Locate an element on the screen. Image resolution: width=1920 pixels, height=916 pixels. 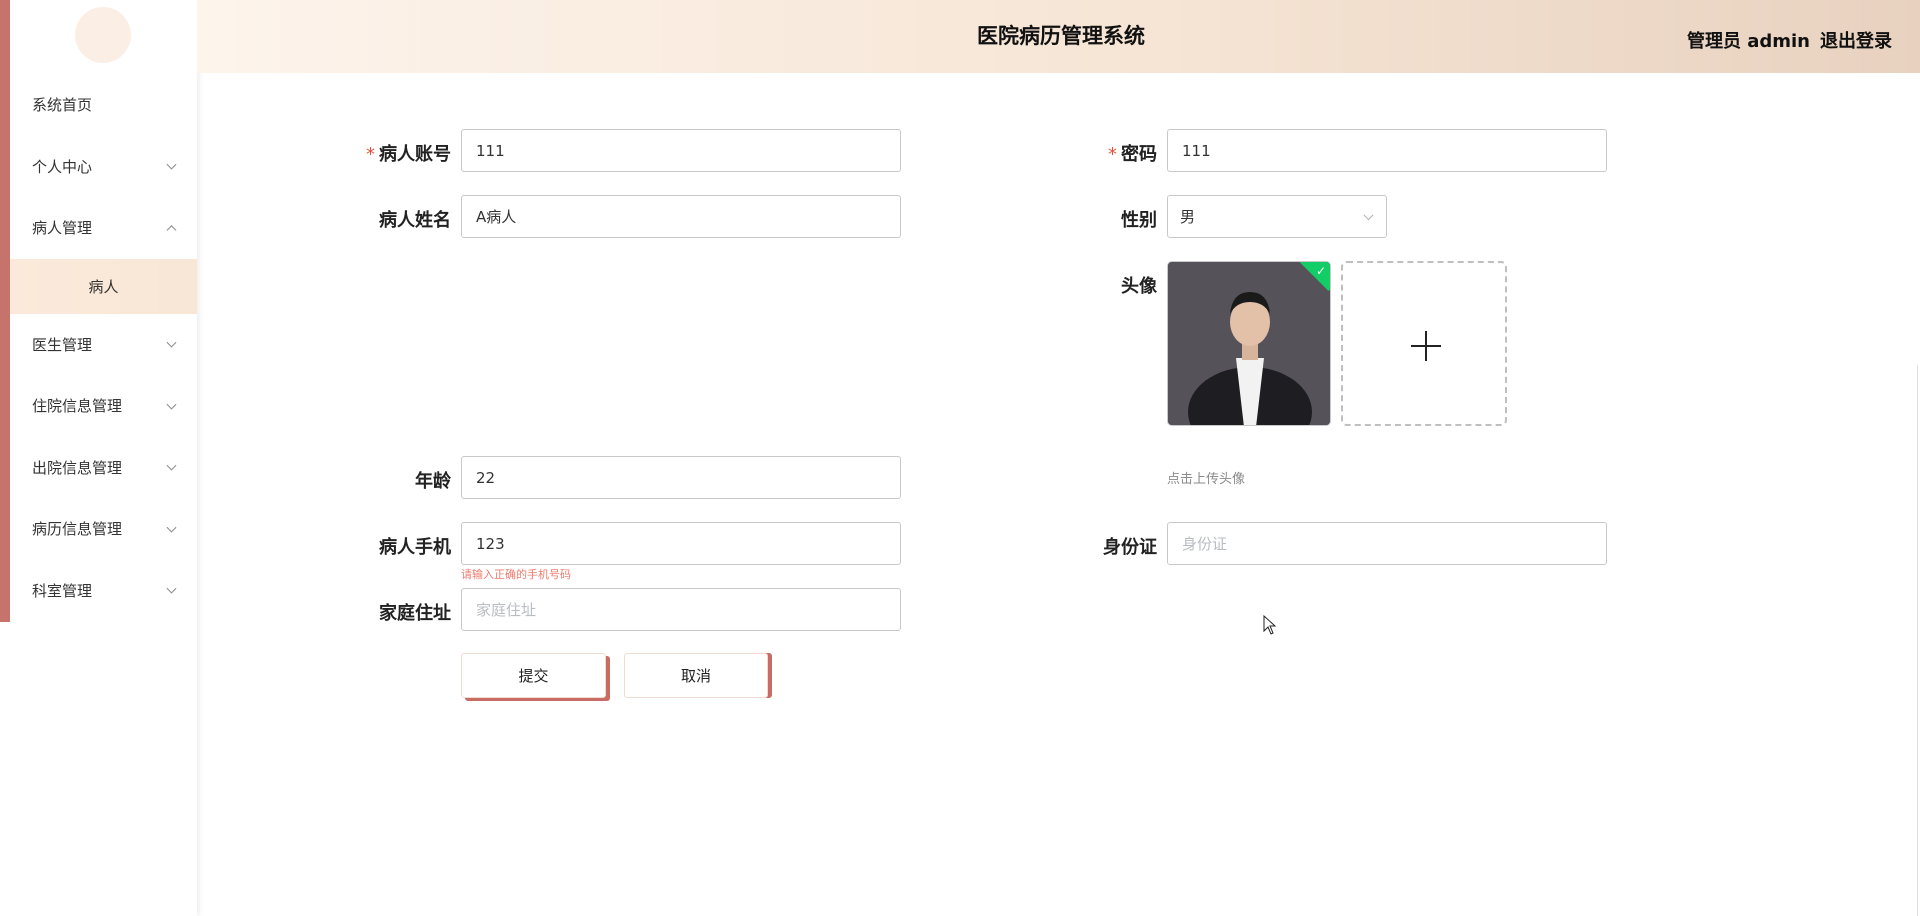
id-card-placeholder: 身份证 is located at coordinates (1205, 544).